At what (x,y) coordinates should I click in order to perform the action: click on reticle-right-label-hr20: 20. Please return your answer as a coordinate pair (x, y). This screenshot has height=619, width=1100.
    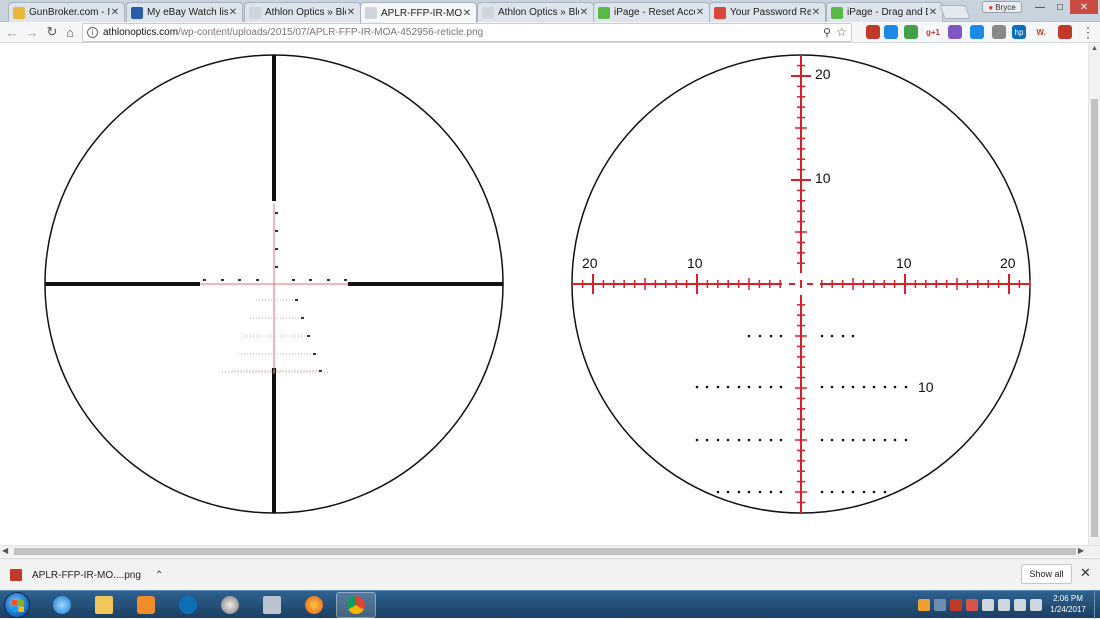
    Looking at the image, I should click on (1008, 263).